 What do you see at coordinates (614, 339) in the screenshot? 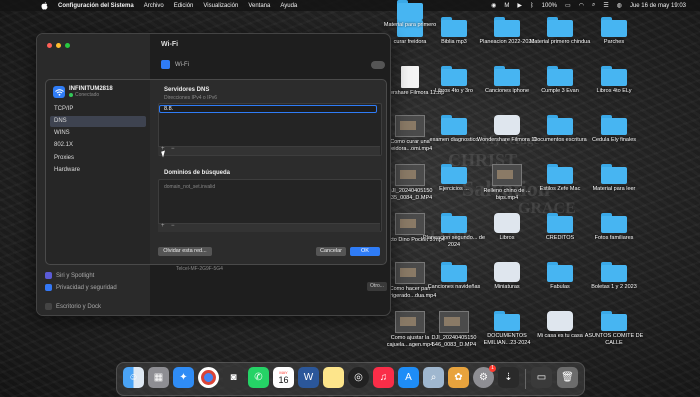
I see `desktop-item-label: ASUNTOS COMITE DE CALLE` at bounding box center [614, 339].